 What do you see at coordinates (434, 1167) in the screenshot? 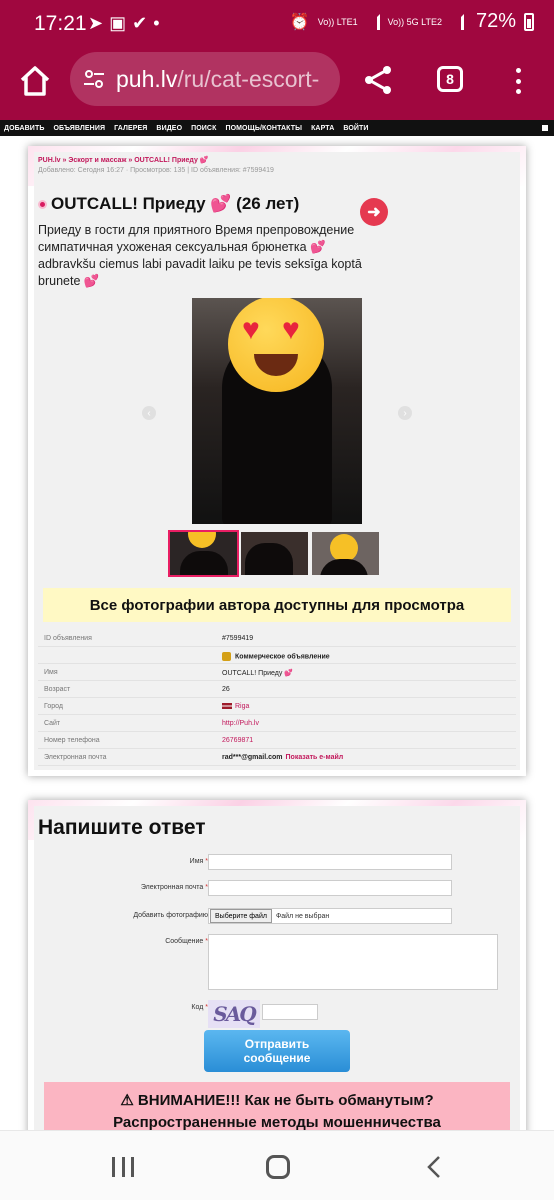
I see `back-icon` at bounding box center [434, 1167].